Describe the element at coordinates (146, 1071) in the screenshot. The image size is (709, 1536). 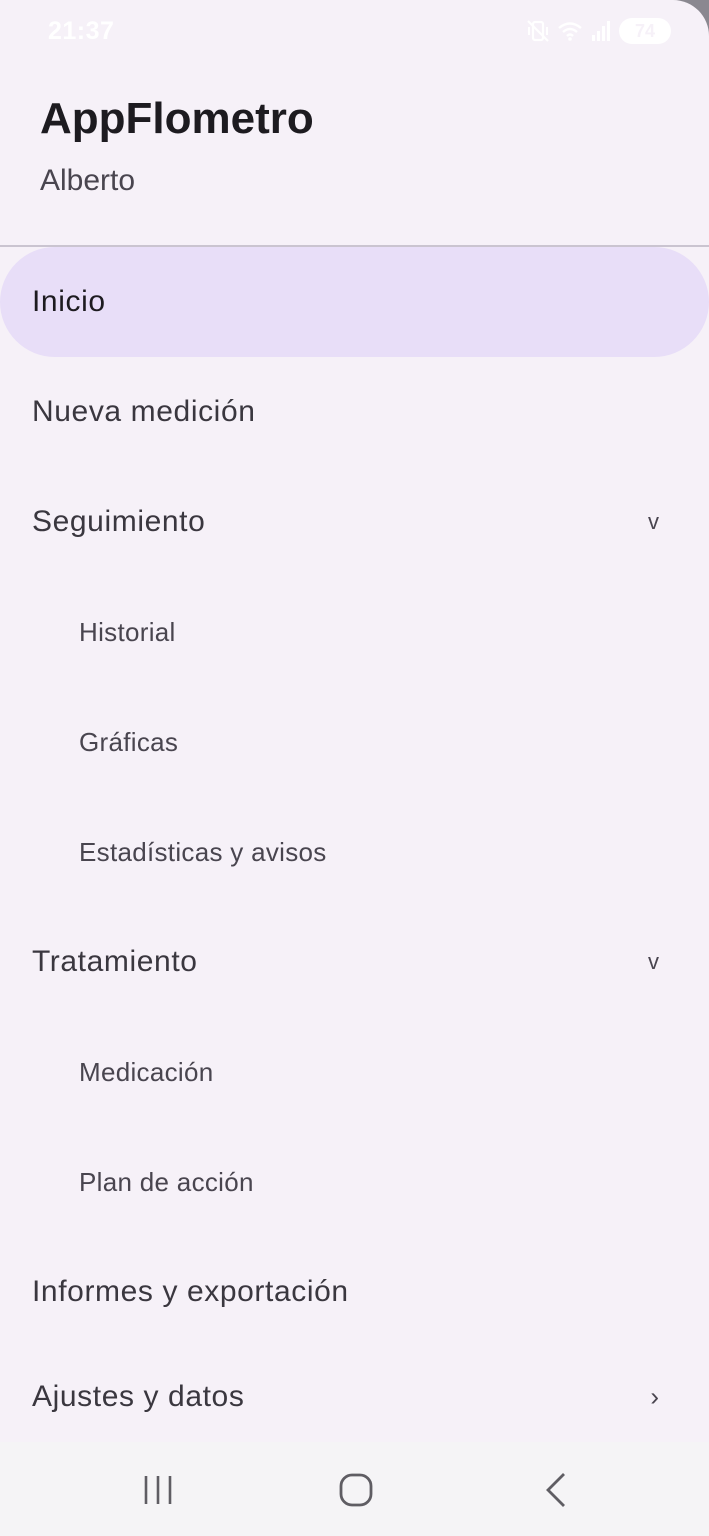
I see `menu-item-label: Medicación` at that location.